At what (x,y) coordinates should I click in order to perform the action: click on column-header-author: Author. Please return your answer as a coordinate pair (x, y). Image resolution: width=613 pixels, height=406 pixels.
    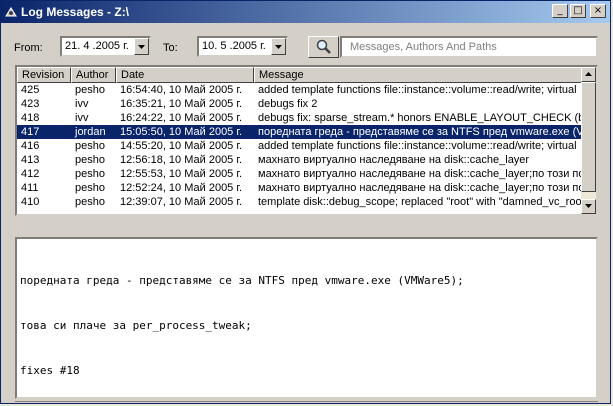
    Looking at the image, I should click on (93, 75).